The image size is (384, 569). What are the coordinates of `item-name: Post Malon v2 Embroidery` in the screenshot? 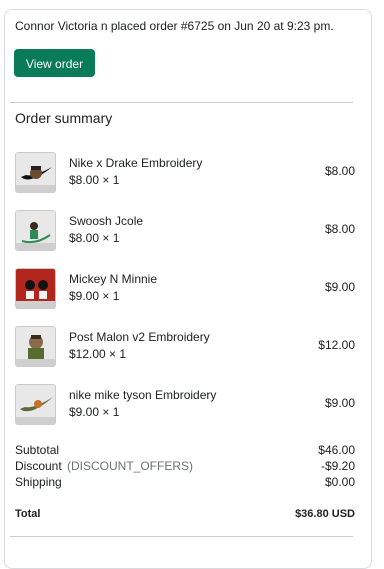 It's located at (139, 337).